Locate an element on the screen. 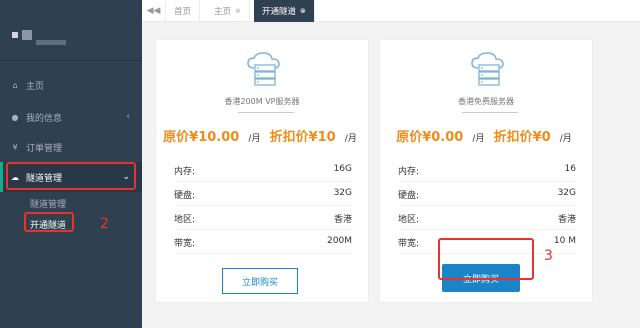 This screenshot has height=328, width=640. spec-row-bandwidth: 带宽: 200M is located at coordinates (263, 242).